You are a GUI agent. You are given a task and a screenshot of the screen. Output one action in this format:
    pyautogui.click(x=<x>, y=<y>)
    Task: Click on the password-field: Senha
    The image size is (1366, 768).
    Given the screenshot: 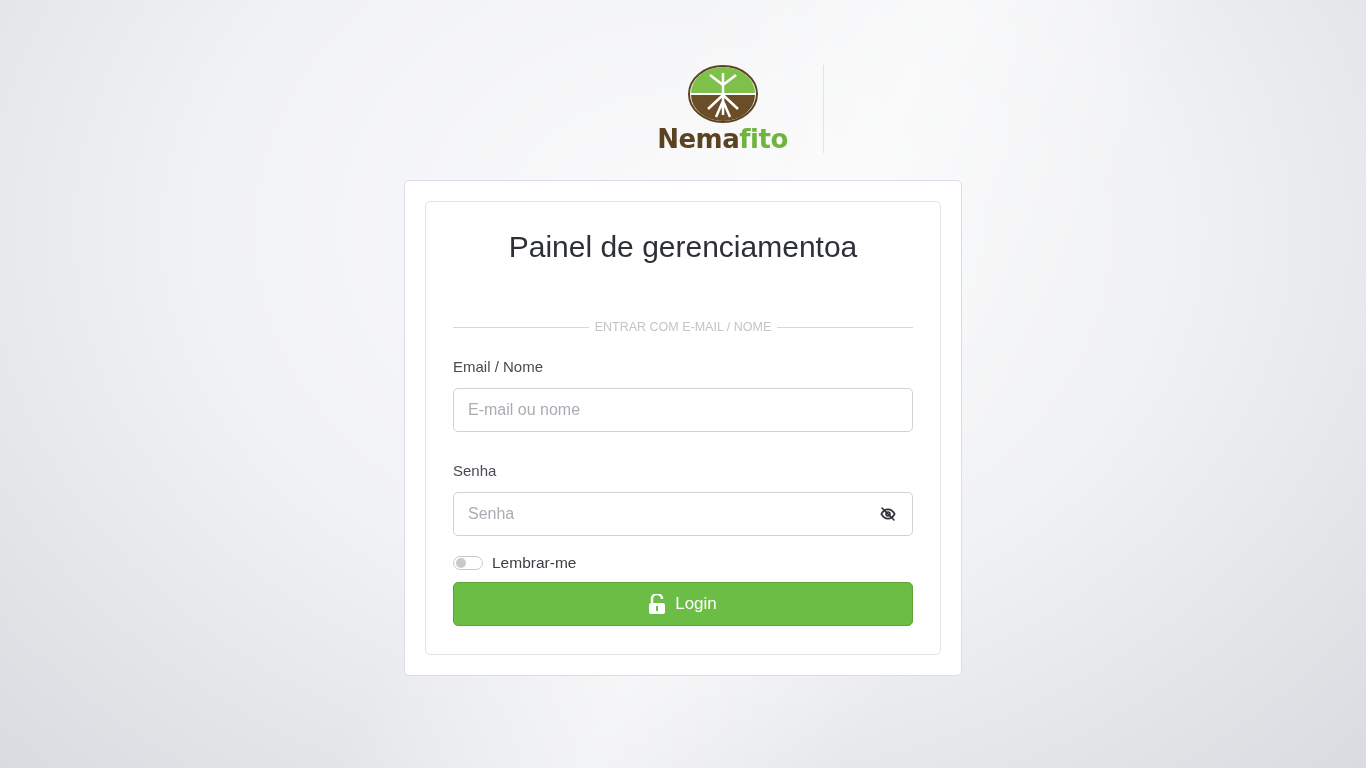 What is the action you would take?
    pyautogui.click(x=683, y=514)
    